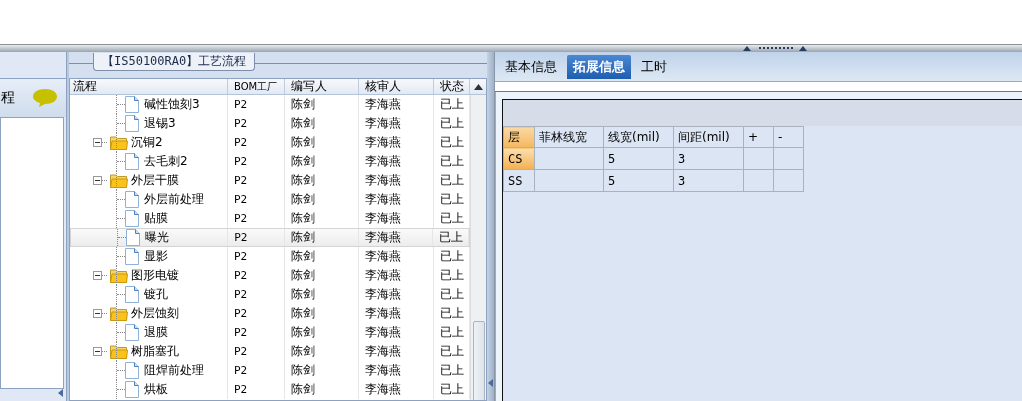 The width and height of the screenshot is (1022, 401). I want to click on tree-row: 沉铜2 P2 陈剑 李海燕 已上, so click(270, 142).